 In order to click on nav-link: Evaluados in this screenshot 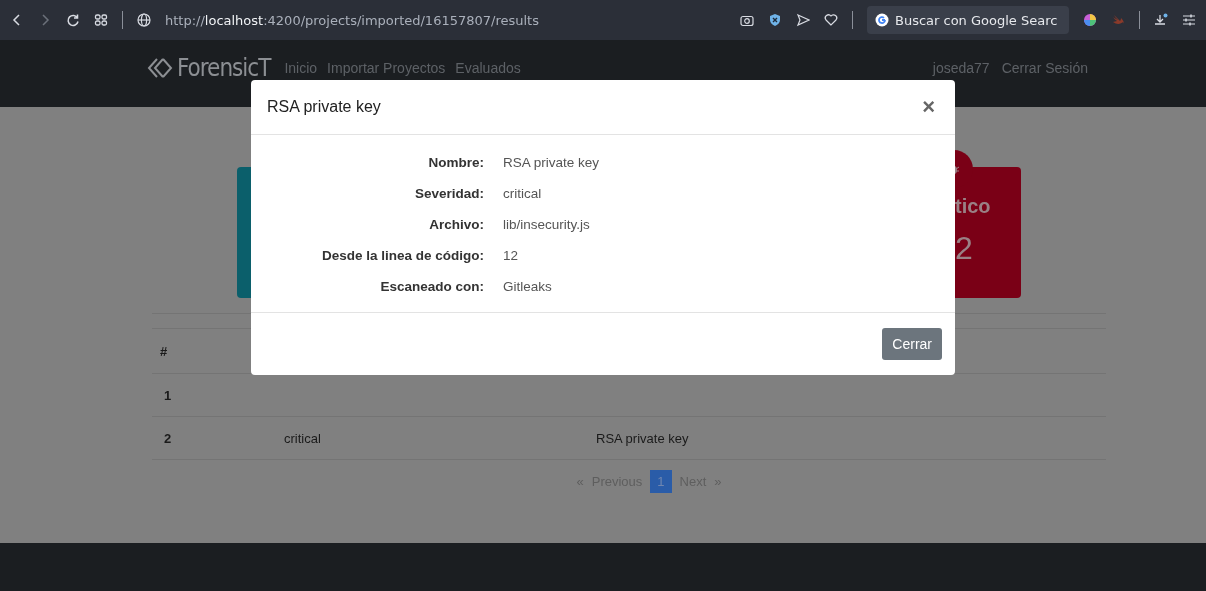, I will do `click(488, 68)`.